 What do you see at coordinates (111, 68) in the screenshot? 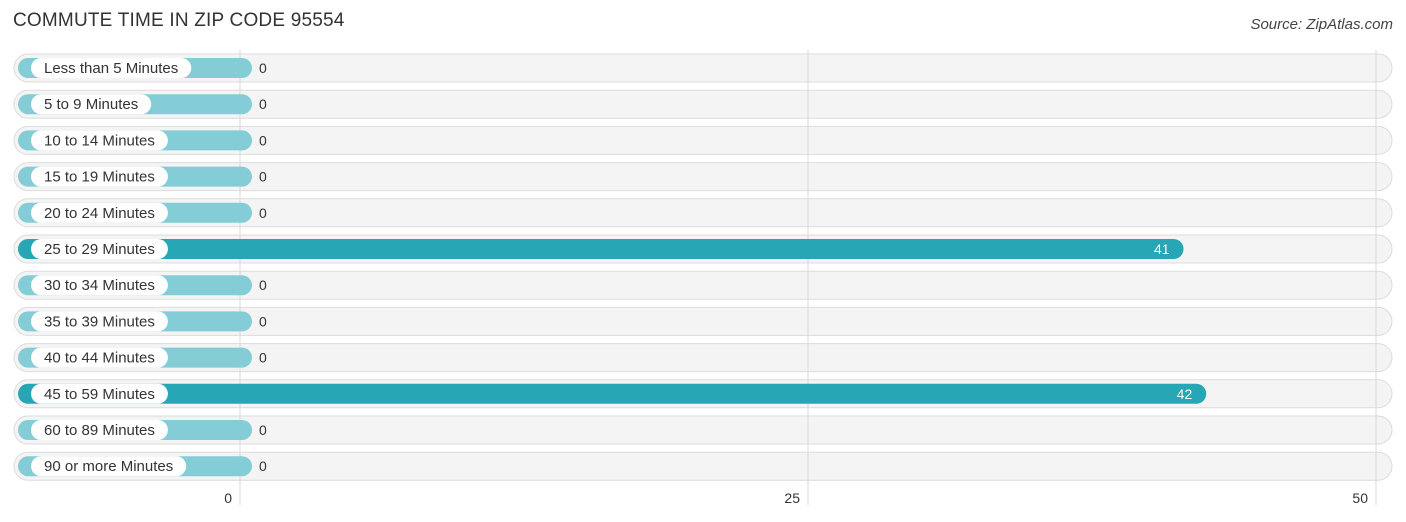
I see `category-label: Less than 5 Minutes` at bounding box center [111, 68].